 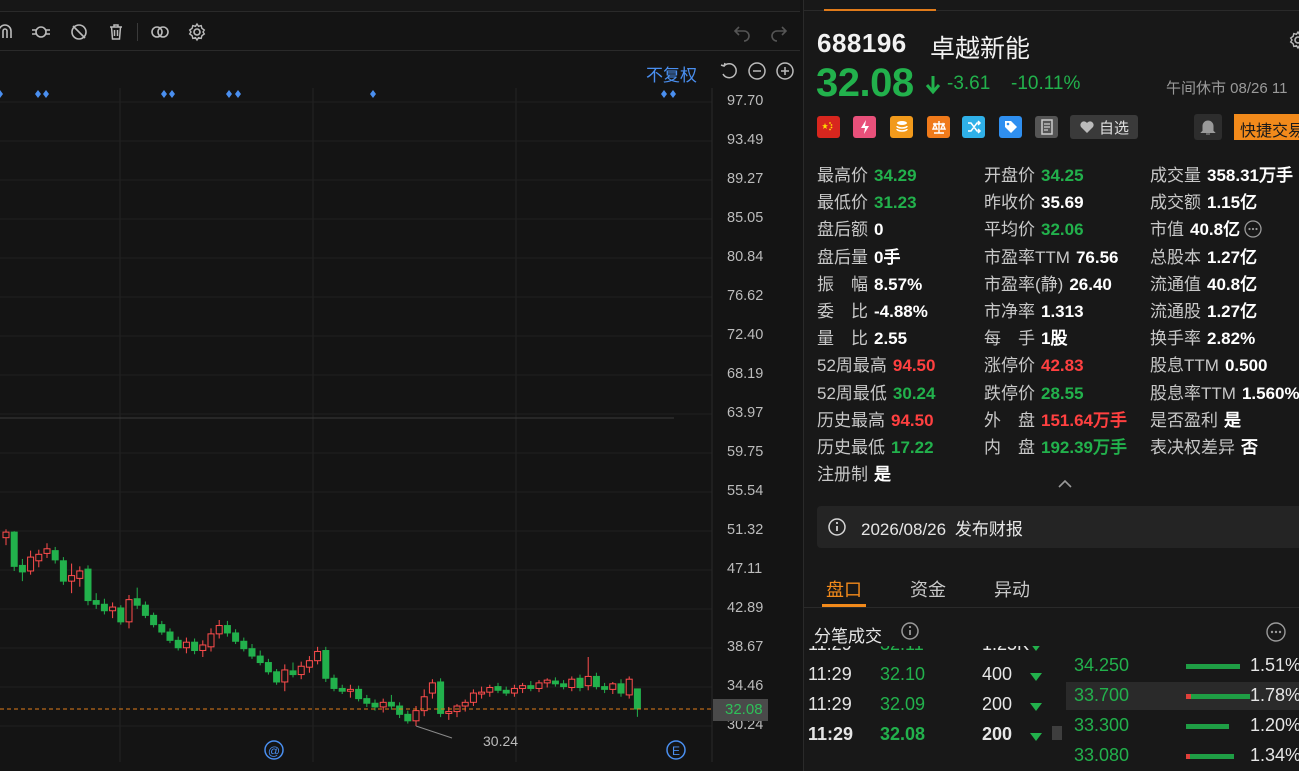 I want to click on tab-underline, so click(x=844, y=605).